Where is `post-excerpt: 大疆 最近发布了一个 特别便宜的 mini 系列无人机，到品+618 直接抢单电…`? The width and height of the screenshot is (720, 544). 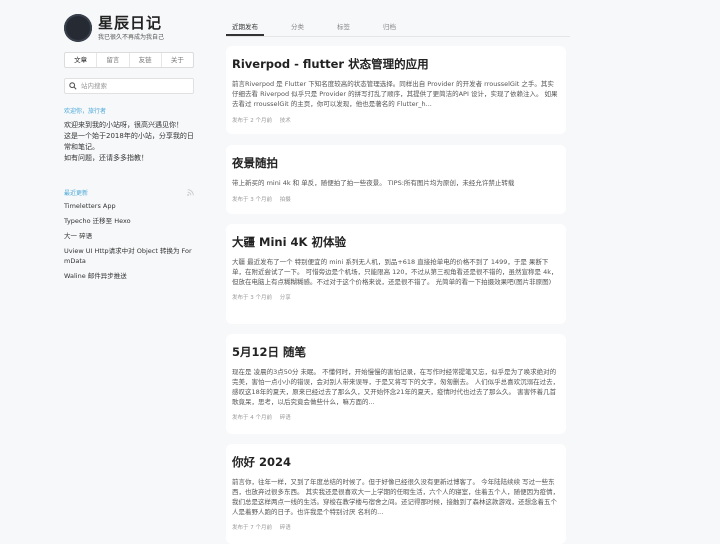
post-excerpt: 大疆 最近发布了一个 特别便宜的 mini 系列无人机，到品+618 直接抢单电… is located at coordinates (395, 272).